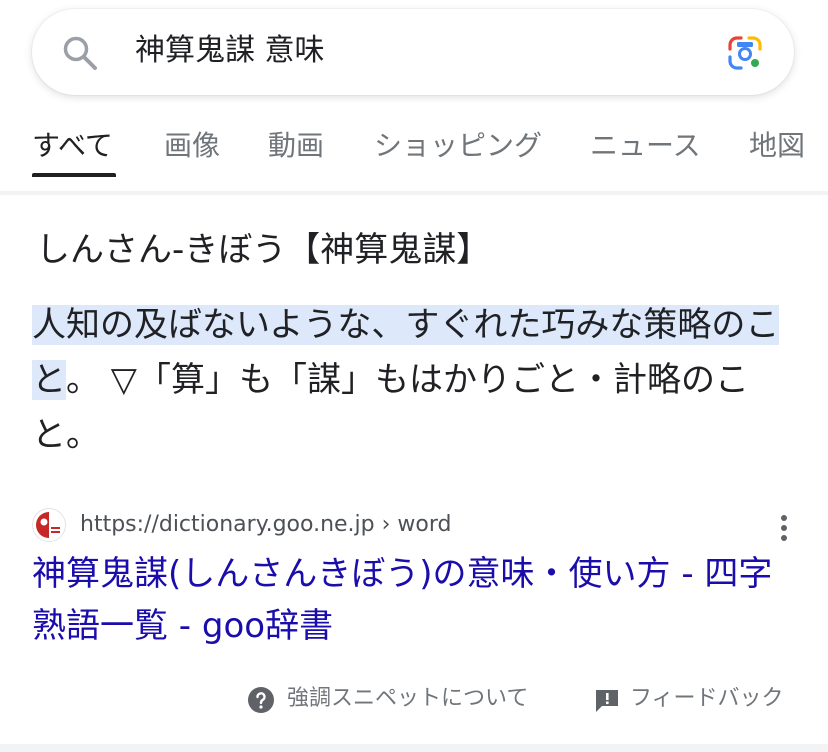 The image size is (828, 752). What do you see at coordinates (192, 146) in the screenshot?
I see `tab-images: 画像` at bounding box center [192, 146].